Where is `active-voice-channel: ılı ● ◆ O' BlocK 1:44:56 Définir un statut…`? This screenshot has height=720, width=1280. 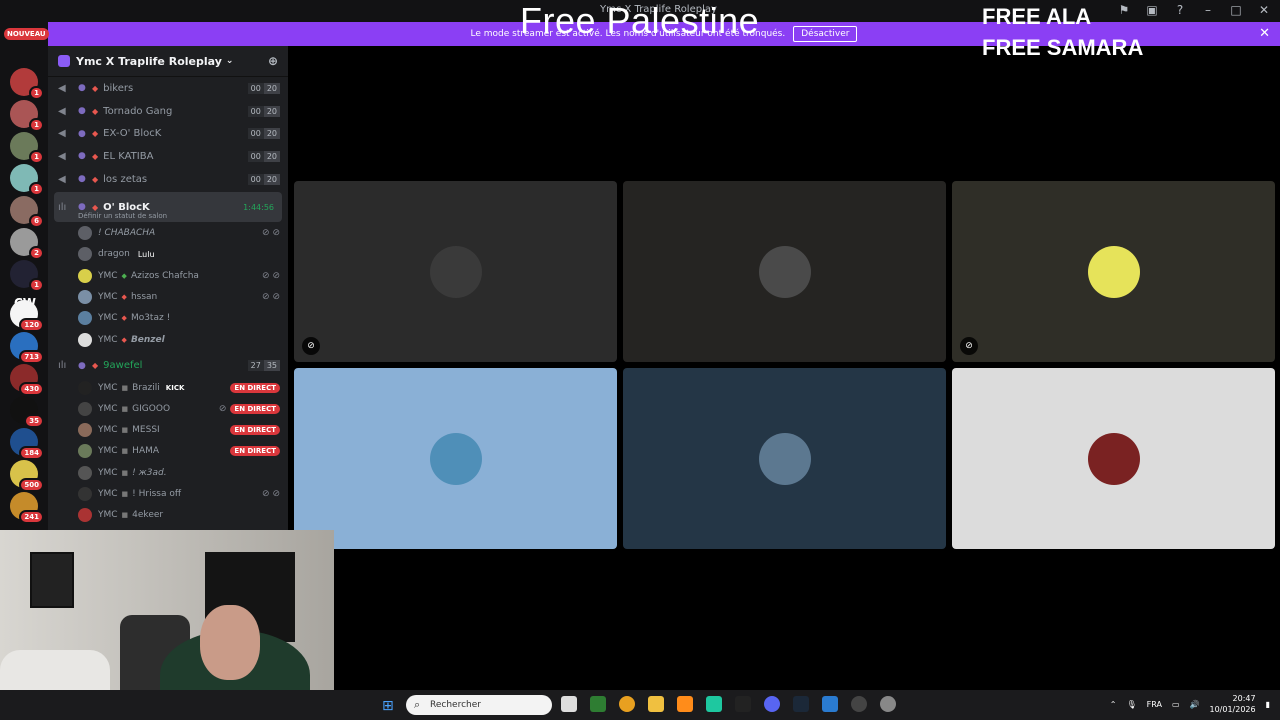
active-voice-channel: ılı ● ◆ O' BlocK 1:44:56 Définir un statut… is located at coordinates (168, 207).